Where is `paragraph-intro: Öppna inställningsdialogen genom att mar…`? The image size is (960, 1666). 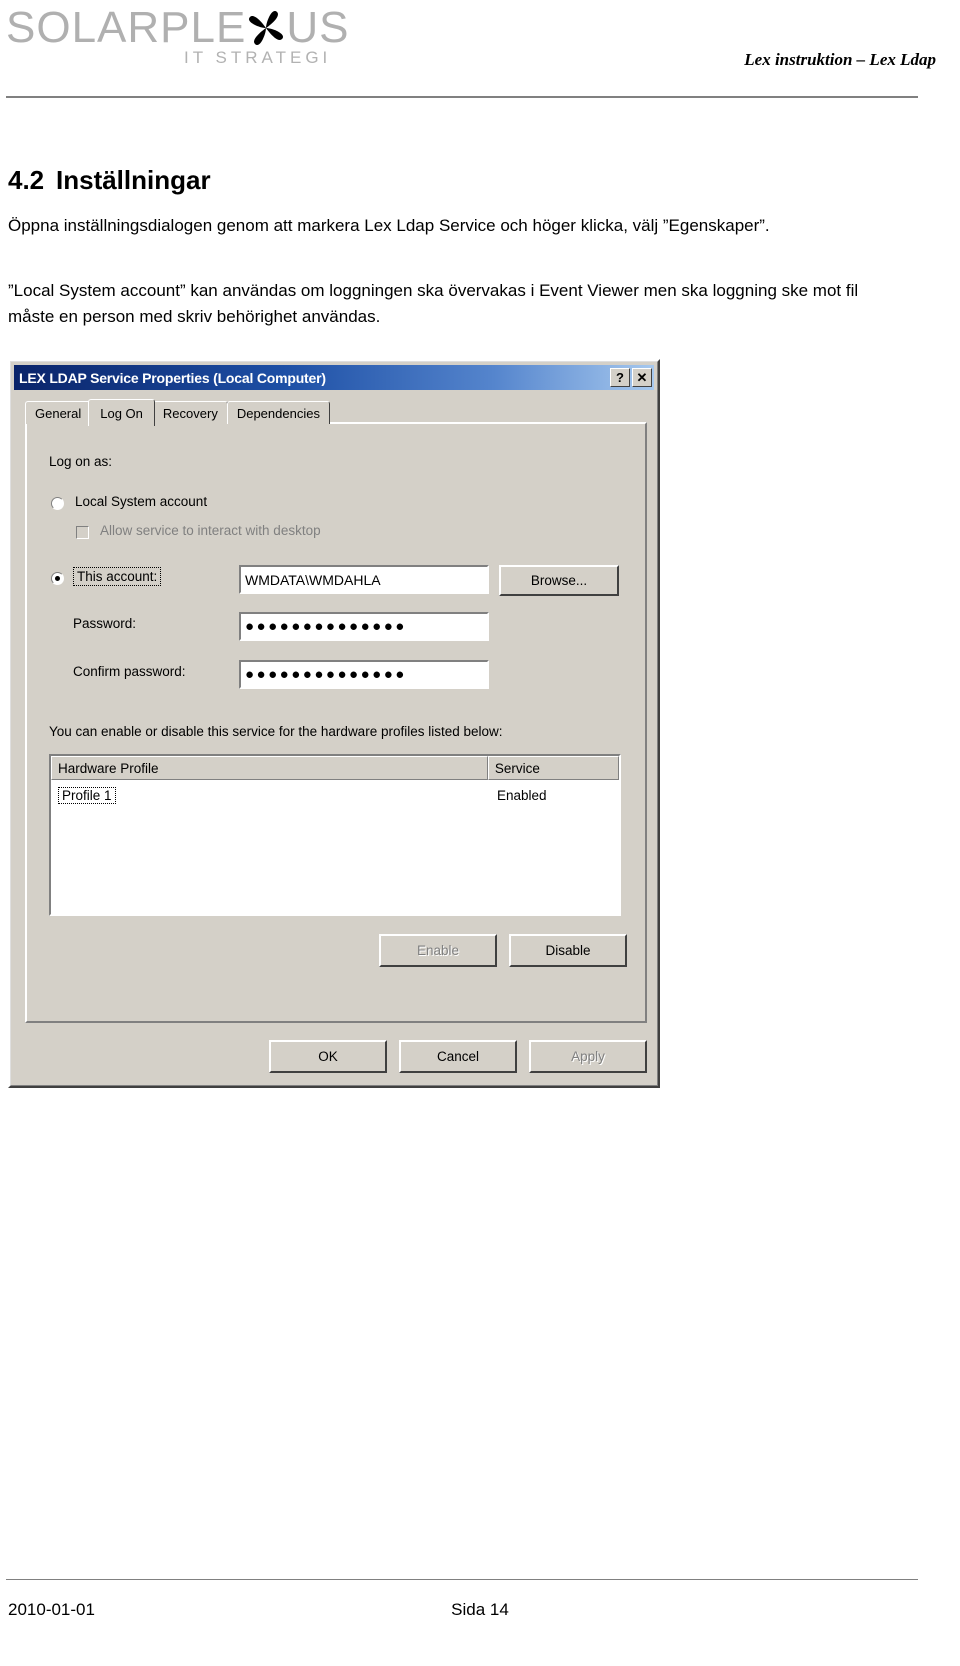 paragraph-intro: Öppna inställningsdialogen genom att mar… is located at coordinates (389, 225).